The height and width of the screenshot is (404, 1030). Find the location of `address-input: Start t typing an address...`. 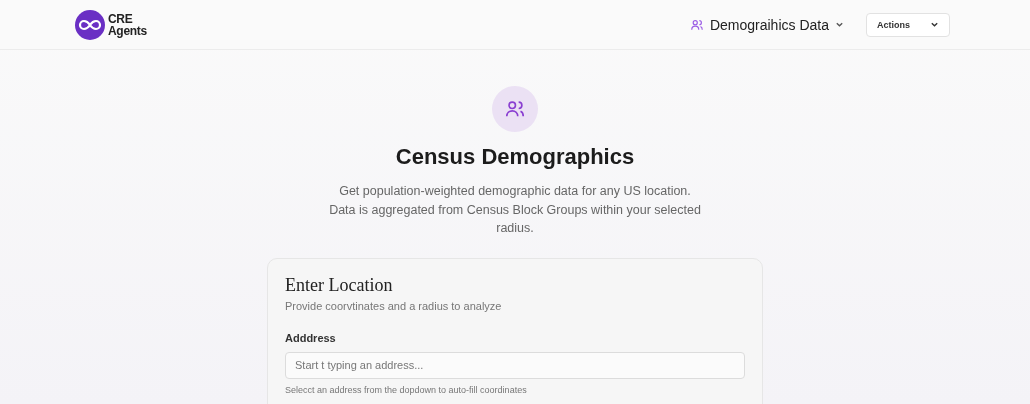

address-input: Start t typing an address... is located at coordinates (515, 365).